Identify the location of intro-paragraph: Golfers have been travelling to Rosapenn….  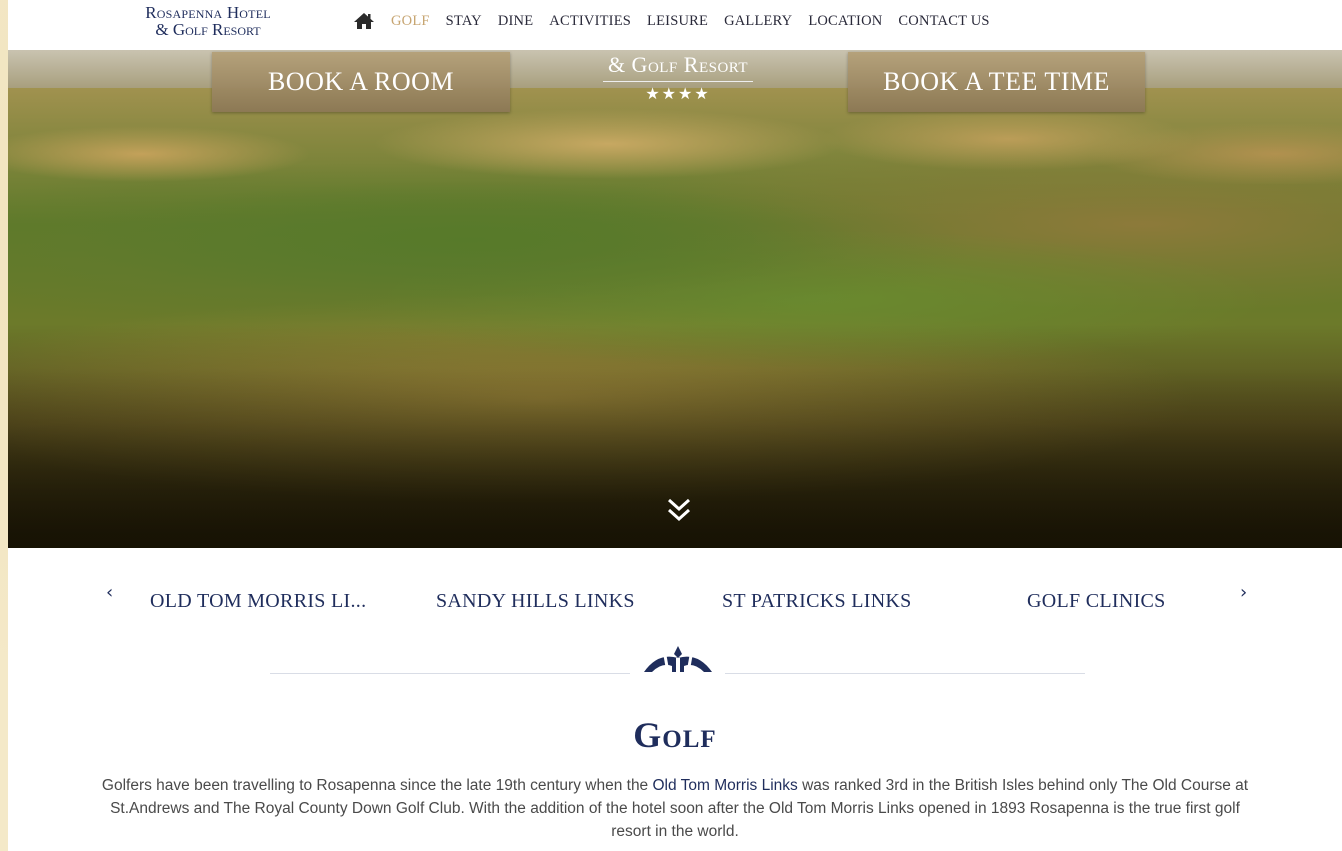
(675, 808).